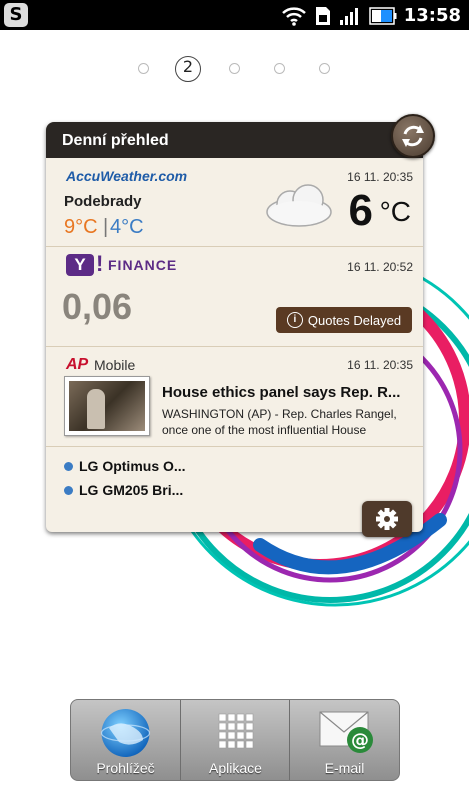  I want to click on dock-browser: Prohlížeč, so click(125, 740).